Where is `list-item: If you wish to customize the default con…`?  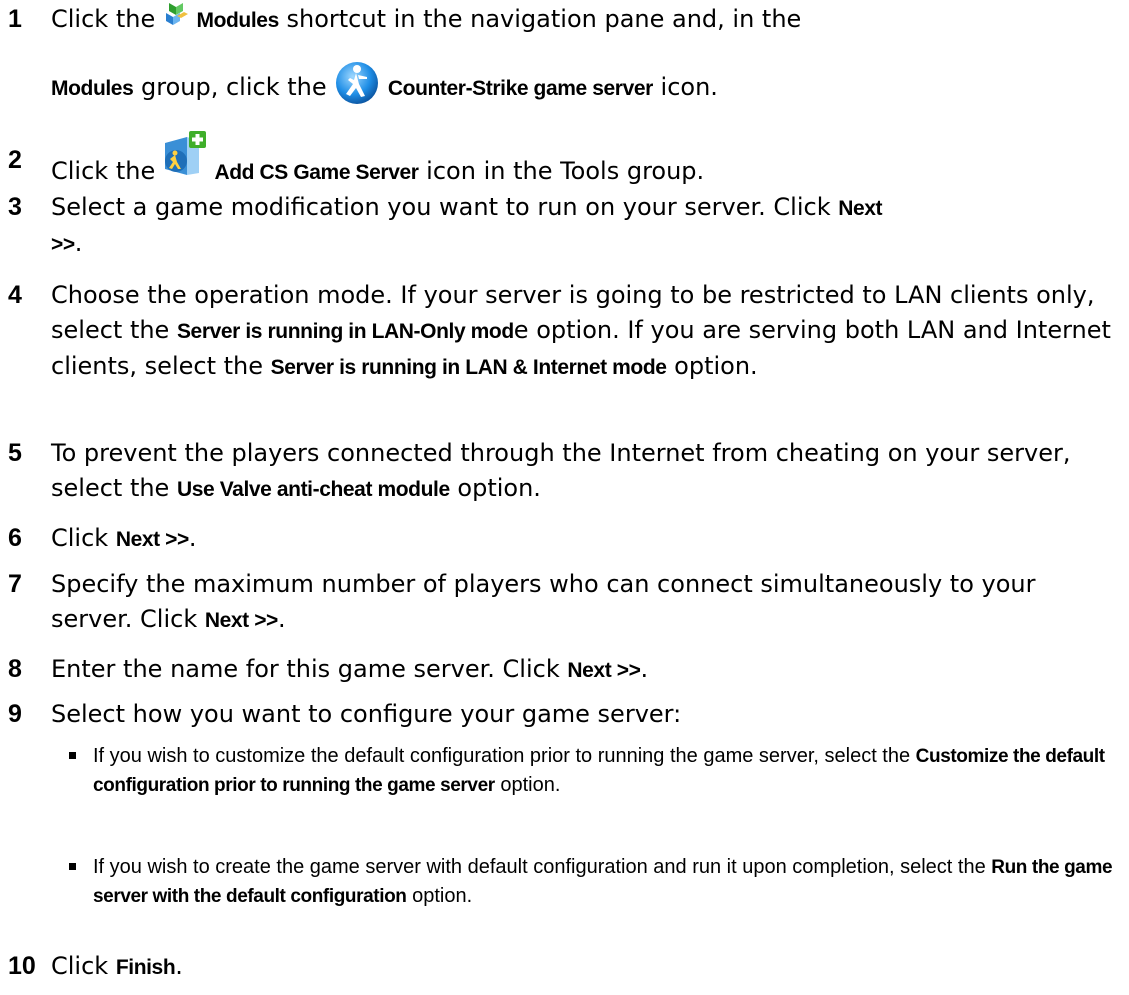 list-item: If you wish to customize the default con… is located at coordinates (593, 771).